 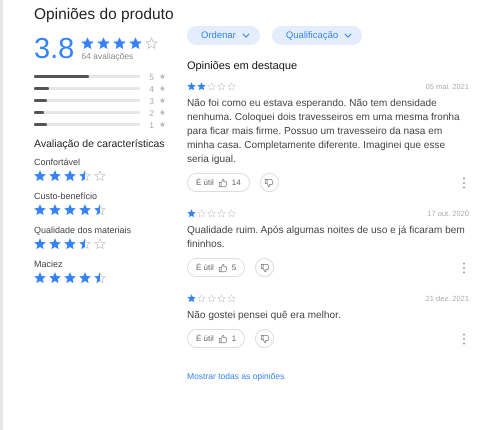 I want to click on star-level-label: 5, so click(x=152, y=77).